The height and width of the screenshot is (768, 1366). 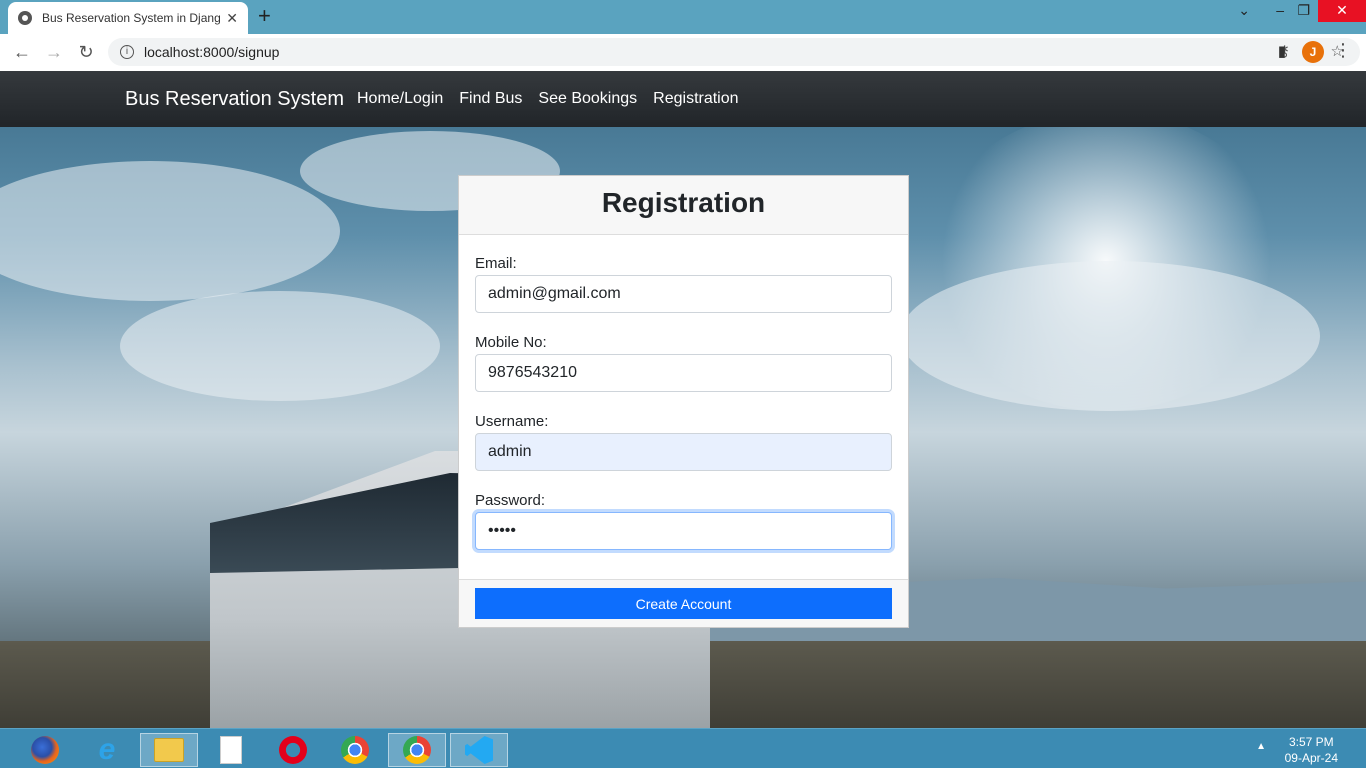 What do you see at coordinates (683, 205) in the screenshot?
I see `card-title: Registration` at bounding box center [683, 205].